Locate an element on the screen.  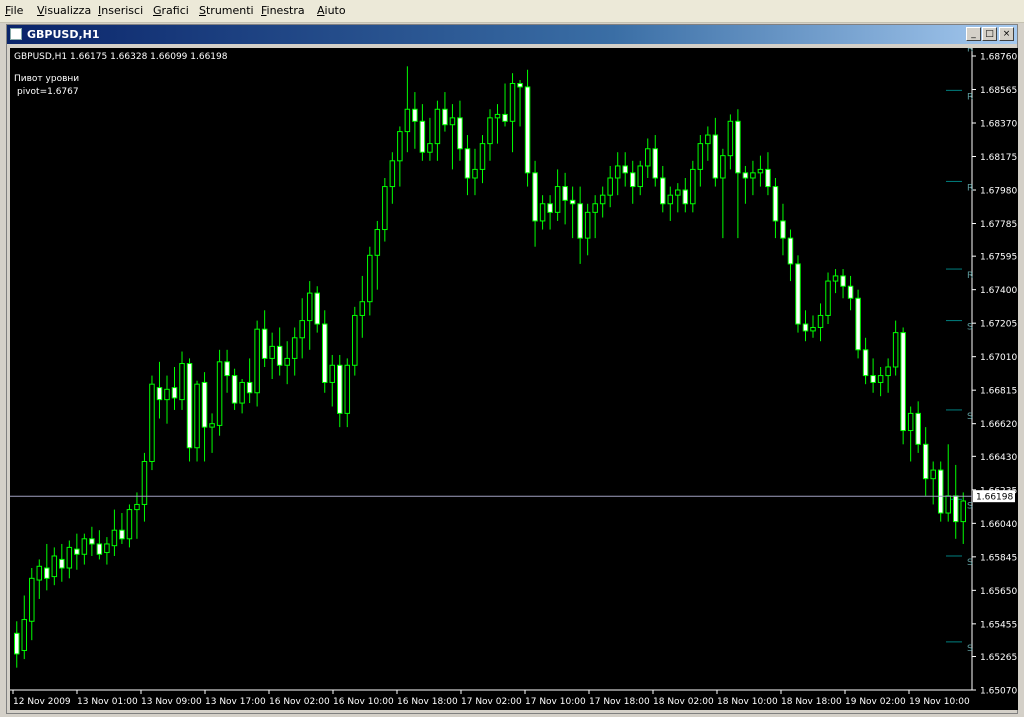
y-tick-label: 1.67010 is located at coordinates (998, 358).